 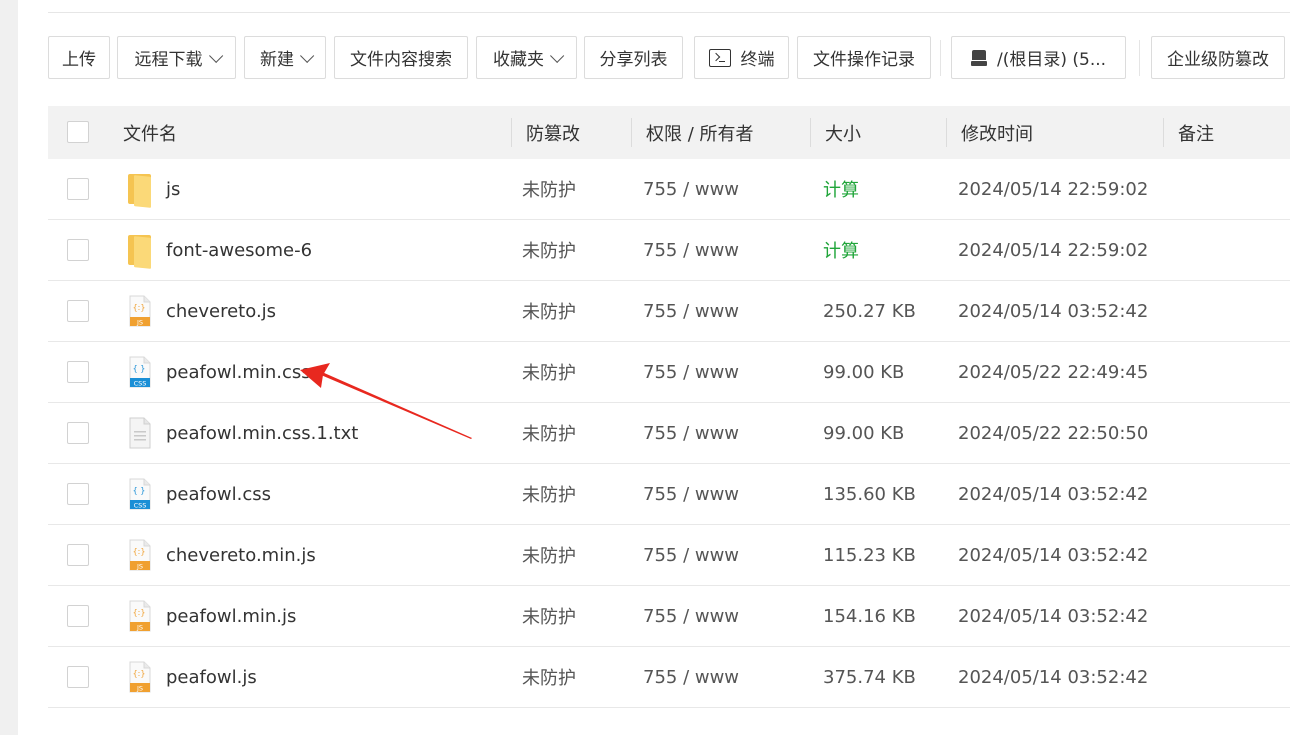 What do you see at coordinates (262, 433) in the screenshot?
I see `file-name: peafowl.min.css.1.txt` at bounding box center [262, 433].